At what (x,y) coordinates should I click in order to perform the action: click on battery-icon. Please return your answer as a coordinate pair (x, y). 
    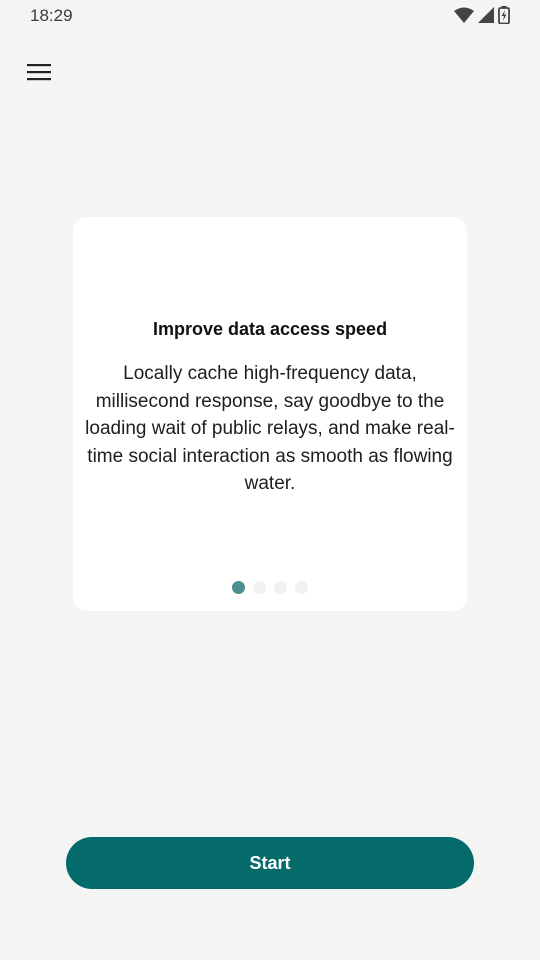
    Looking at the image, I should click on (504, 17).